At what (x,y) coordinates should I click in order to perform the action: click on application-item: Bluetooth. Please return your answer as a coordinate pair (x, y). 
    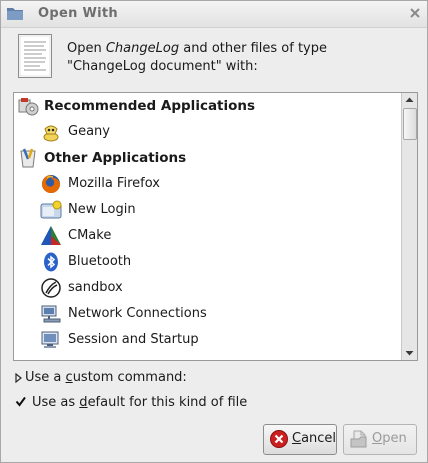
    Looking at the image, I should click on (207, 262).